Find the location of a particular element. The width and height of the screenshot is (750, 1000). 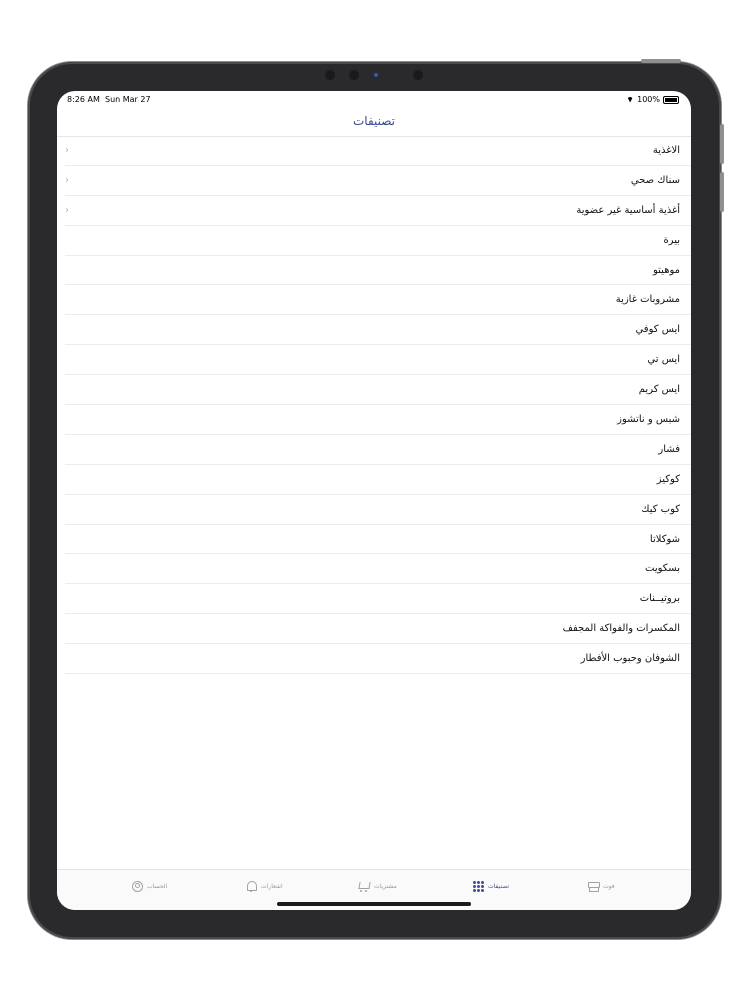

category-label: مشروبات غازية is located at coordinates (647, 300).